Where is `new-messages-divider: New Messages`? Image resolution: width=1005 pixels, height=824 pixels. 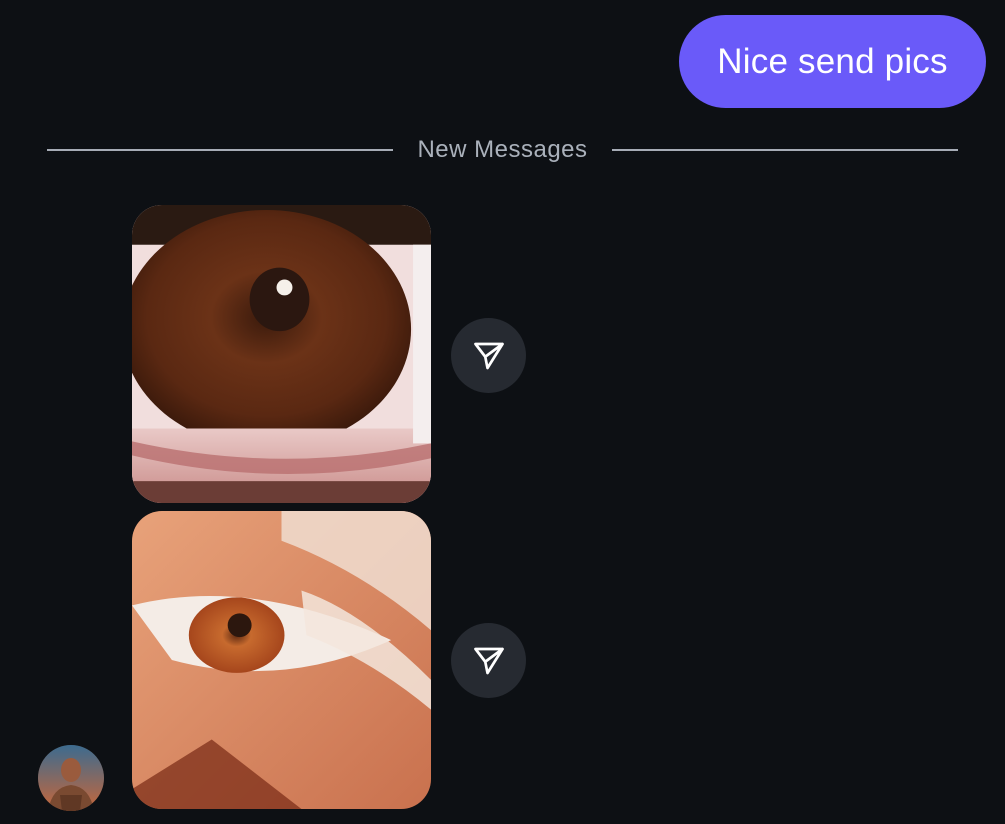
new-messages-divider: New Messages is located at coordinates (502, 150).